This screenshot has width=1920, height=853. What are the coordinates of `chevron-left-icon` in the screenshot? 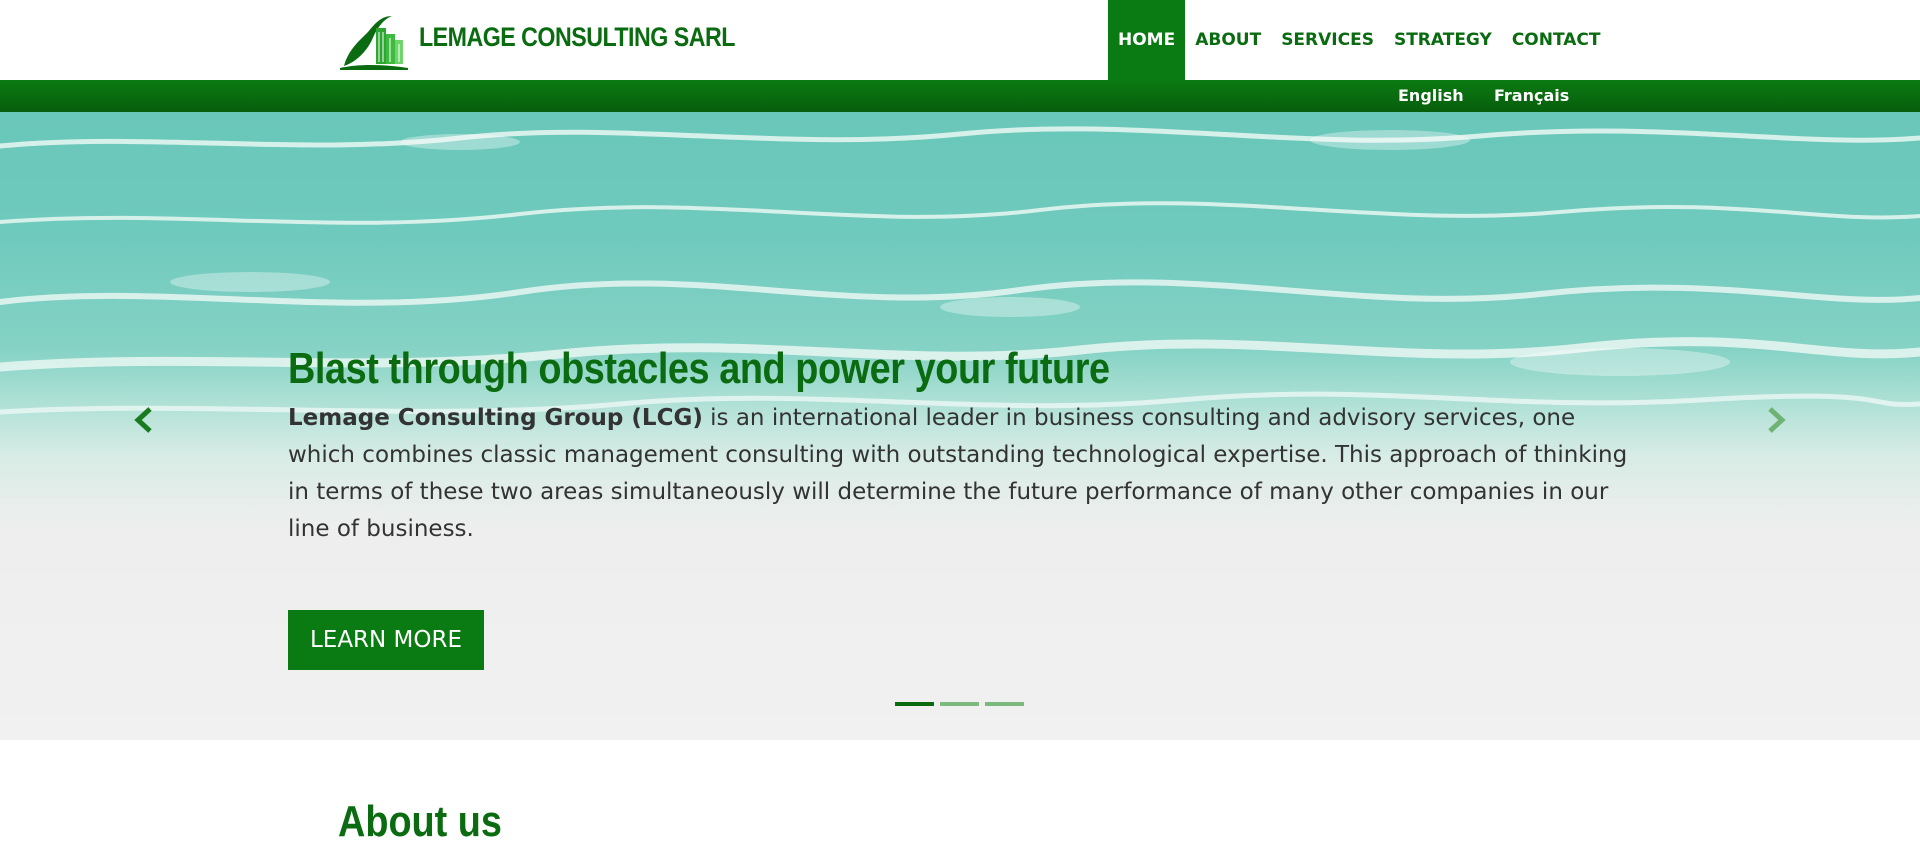 It's located at (144, 420).